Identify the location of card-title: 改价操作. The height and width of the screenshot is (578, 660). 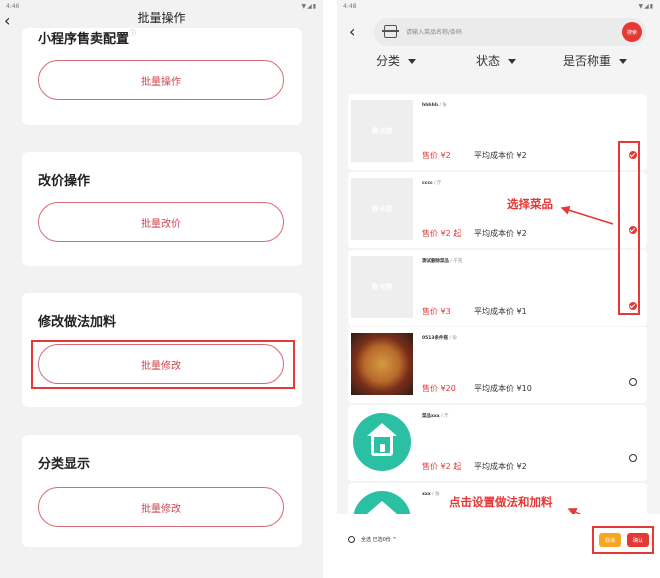
(64, 181).